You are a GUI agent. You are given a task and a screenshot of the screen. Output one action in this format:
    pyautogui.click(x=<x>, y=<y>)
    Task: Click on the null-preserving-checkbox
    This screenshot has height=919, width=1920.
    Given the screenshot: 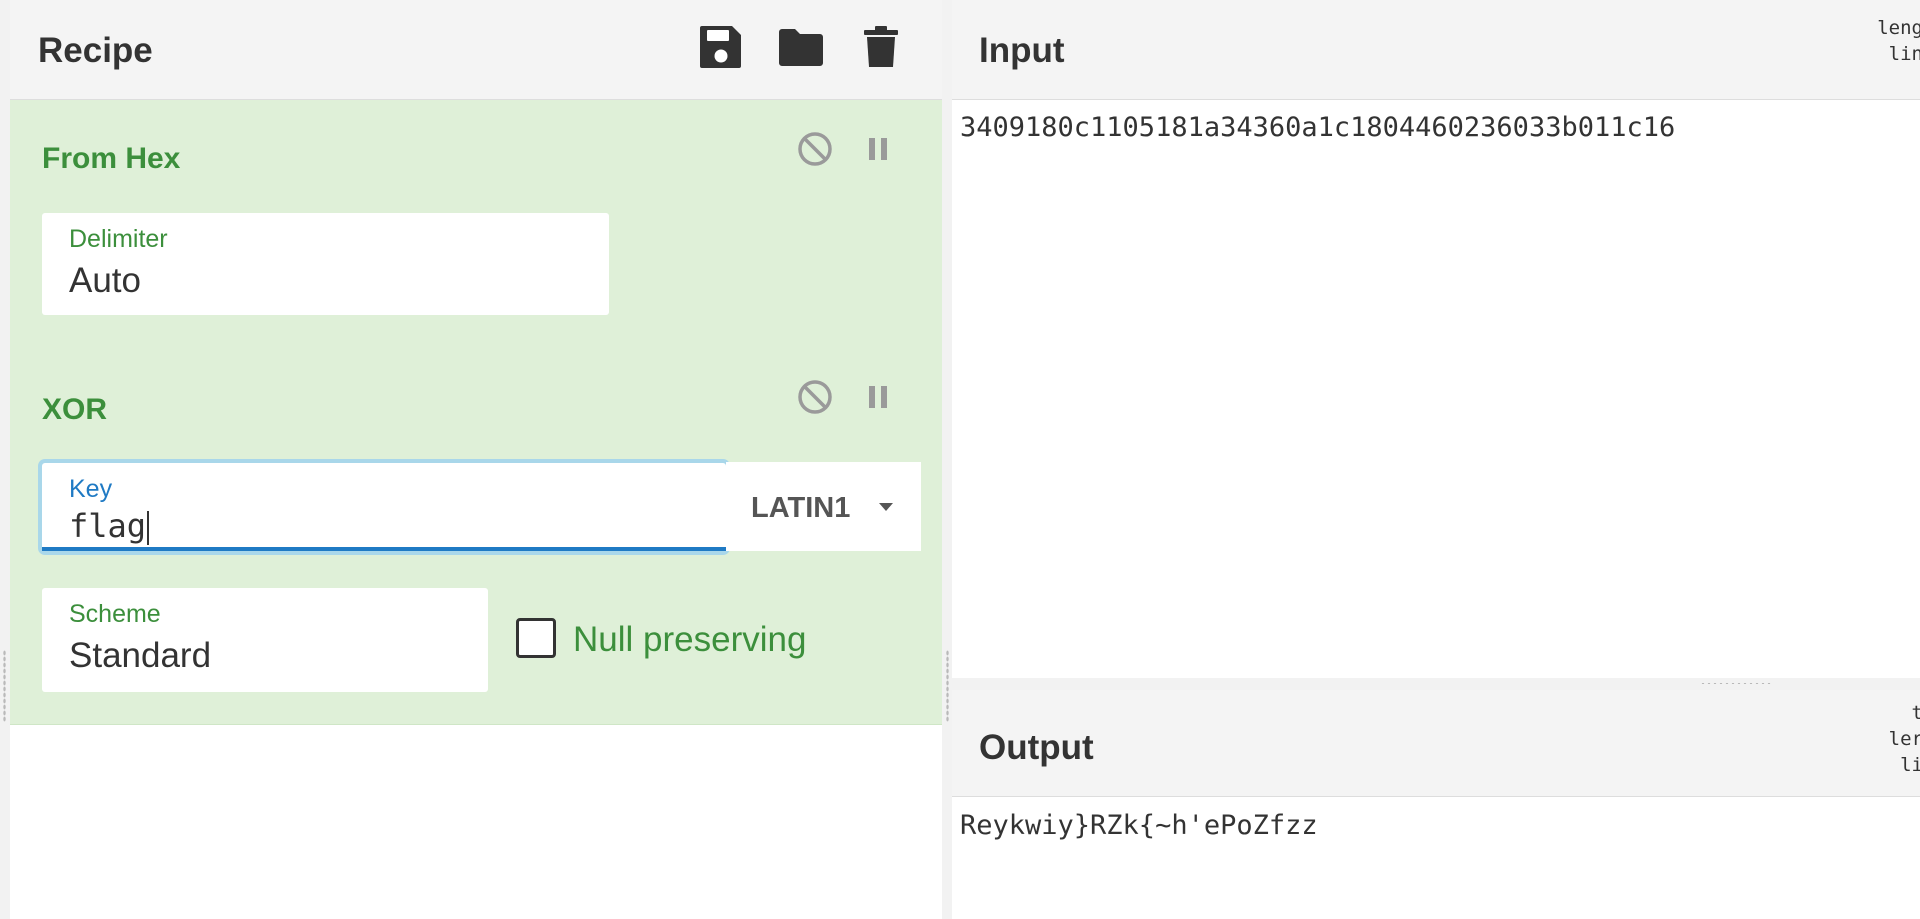 What is the action you would take?
    pyautogui.click(x=536, y=638)
    